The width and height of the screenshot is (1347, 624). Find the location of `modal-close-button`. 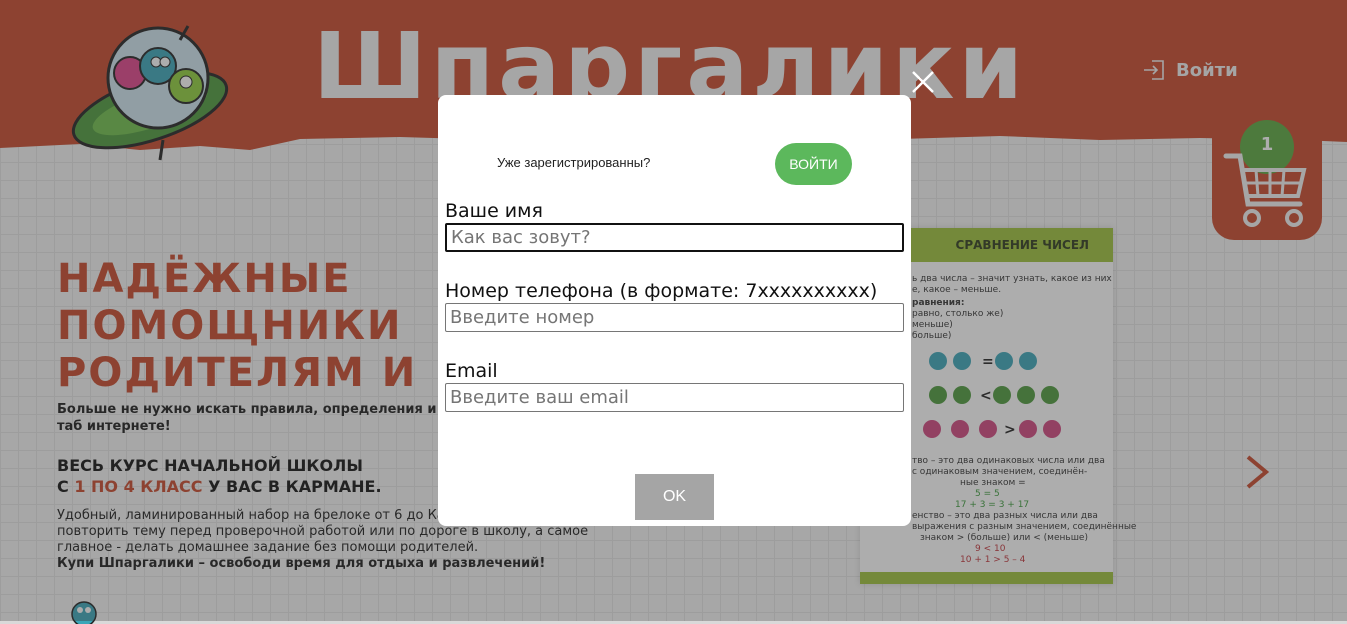

modal-close-button is located at coordinates (923, 82).